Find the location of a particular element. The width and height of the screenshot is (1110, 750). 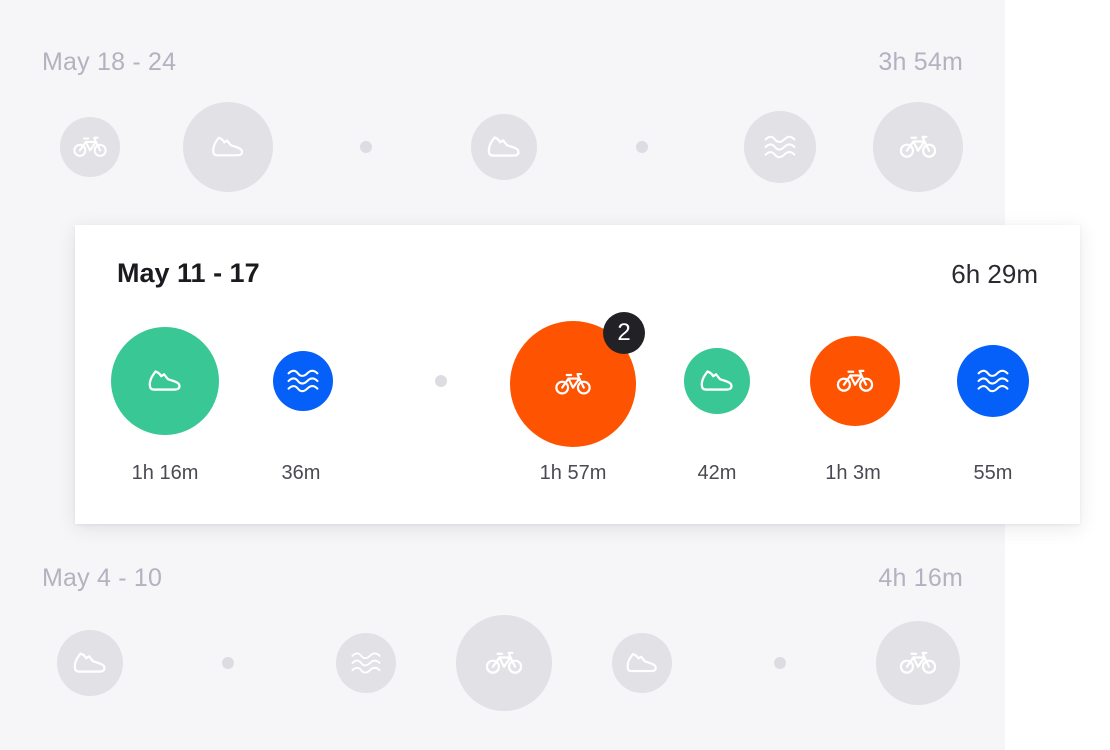

week-total: 3h 54m is located at coordinates (920, 62).